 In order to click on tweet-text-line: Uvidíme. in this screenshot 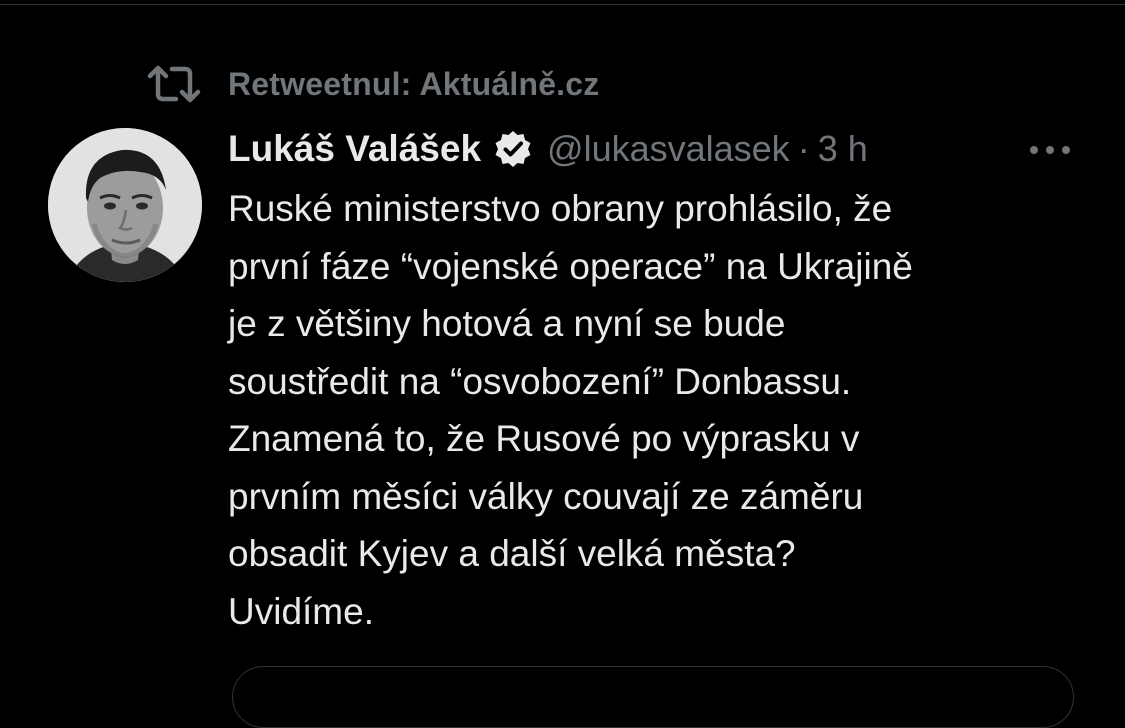, I will do `click(301, 611)`.